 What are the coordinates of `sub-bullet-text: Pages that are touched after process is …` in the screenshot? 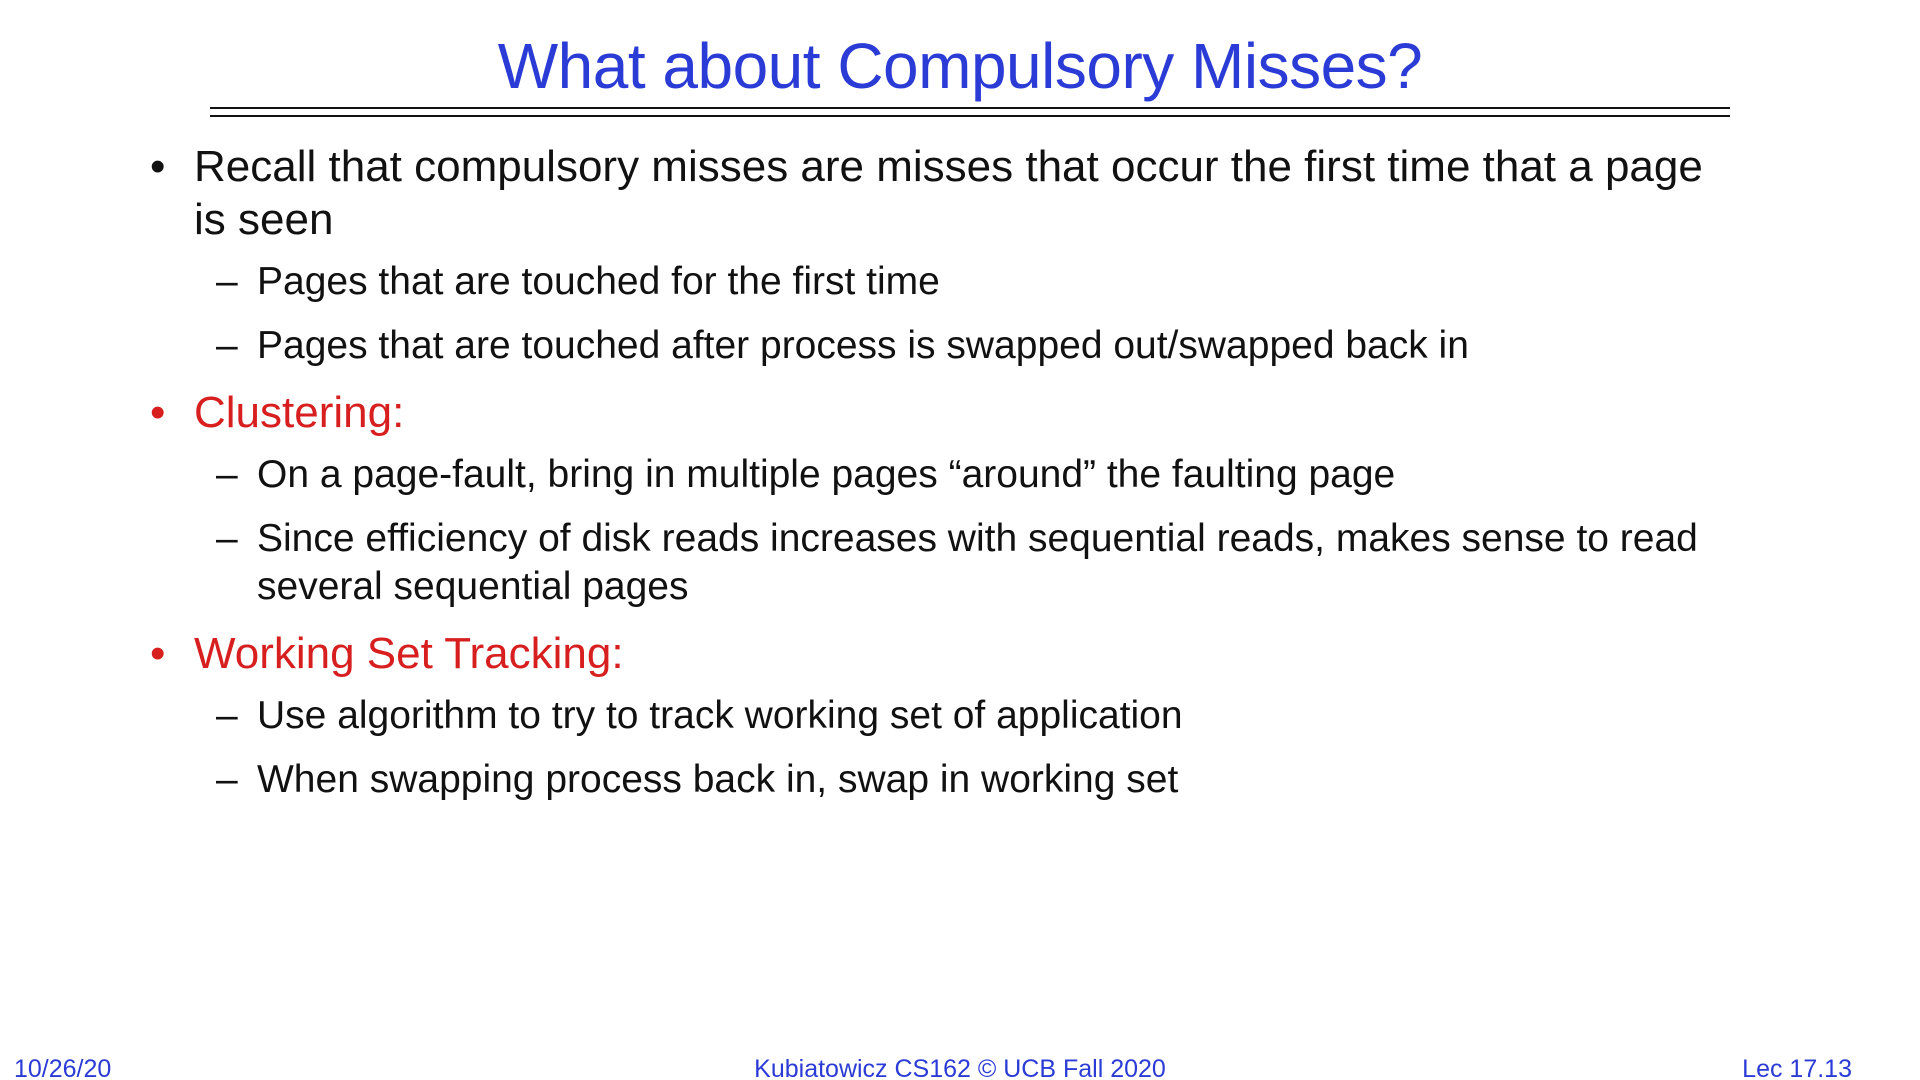 It's located at (863, 345).